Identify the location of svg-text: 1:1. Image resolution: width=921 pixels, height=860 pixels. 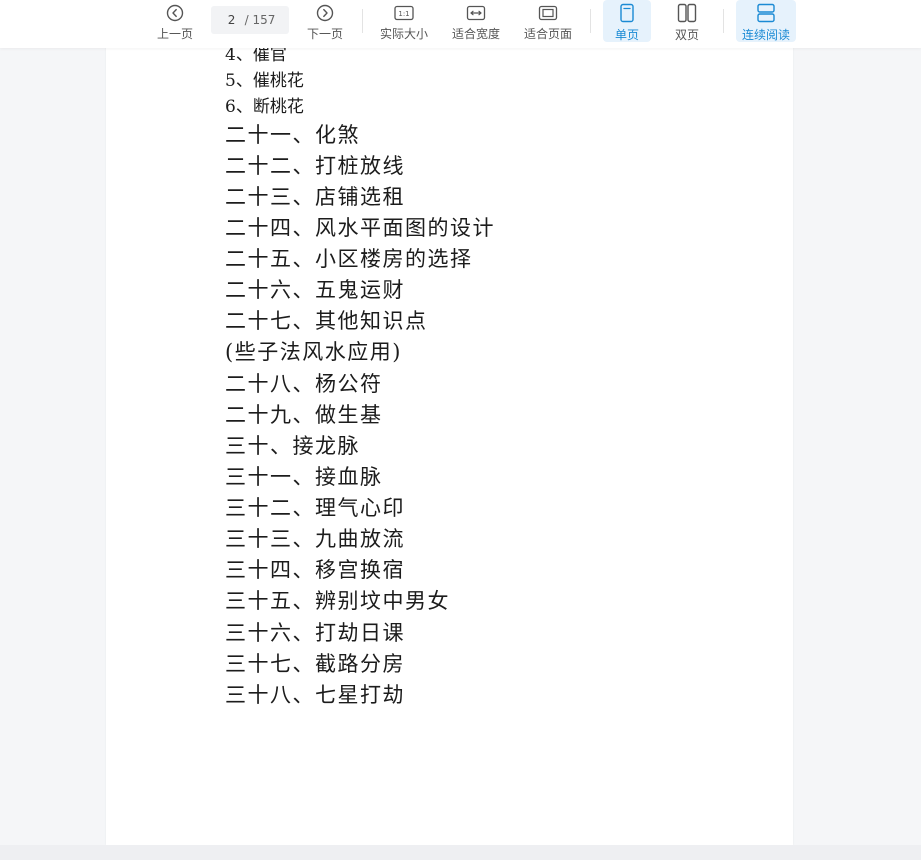
(403, 14).